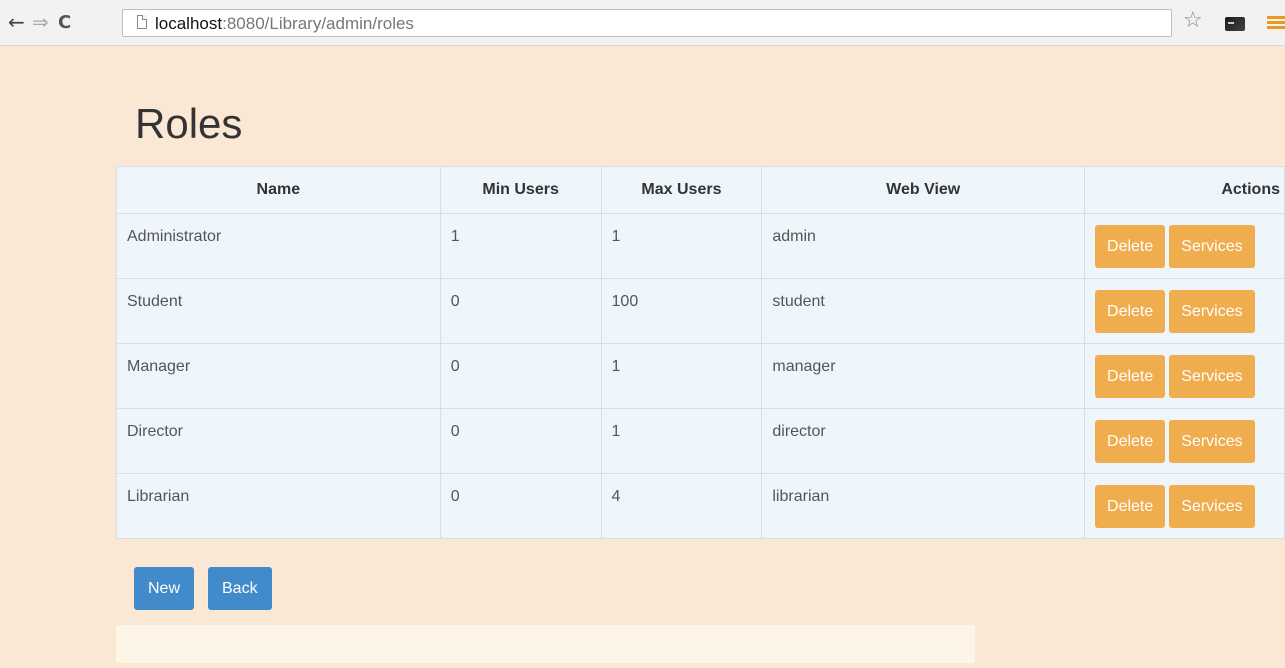 This screenshot has height=668, width=1285. What do you see at coordinates (923, 190) in the screenshot?
I see `column-header-web-view: Web View` at bounding box center [923, 190].